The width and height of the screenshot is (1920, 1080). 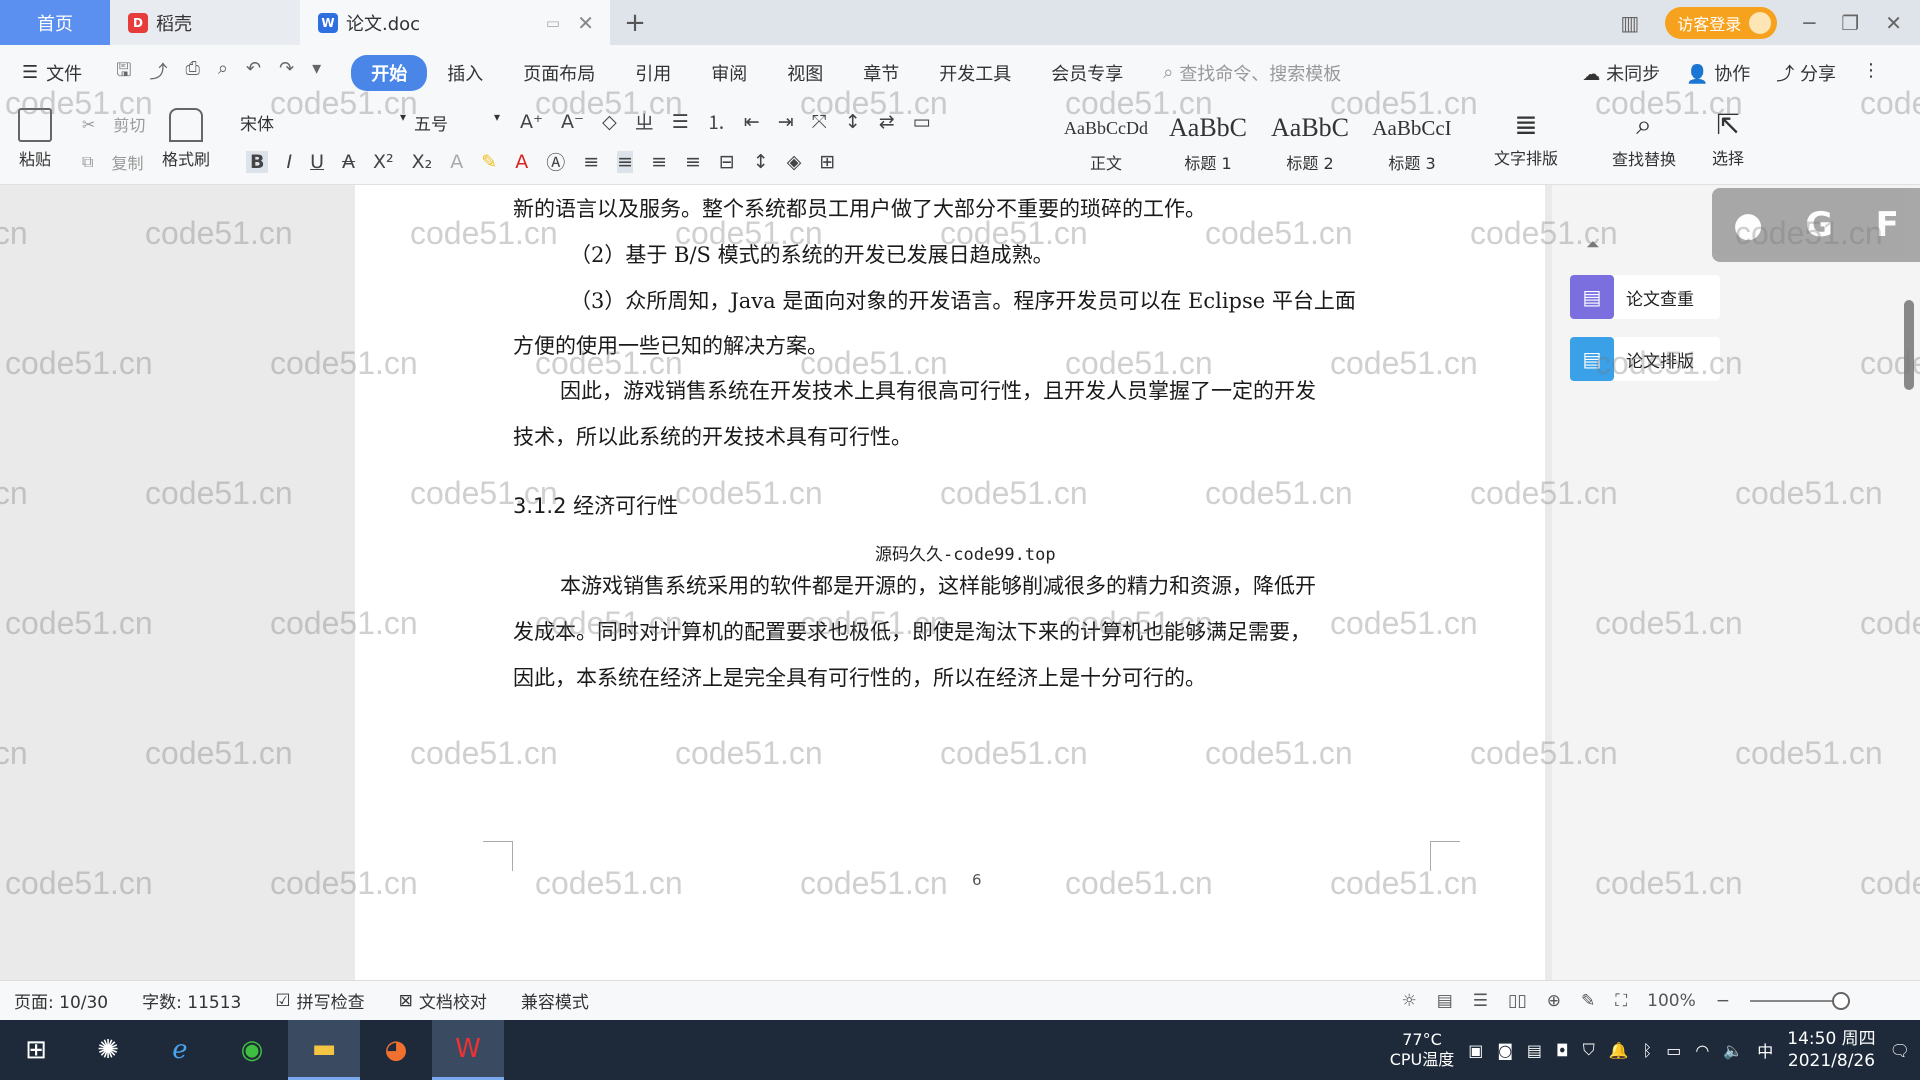 What do you see at coordinates (1554, 1001) in the screenshot?
I see `web-view-icon: ⊕` at bounding box center [1554, 1001].